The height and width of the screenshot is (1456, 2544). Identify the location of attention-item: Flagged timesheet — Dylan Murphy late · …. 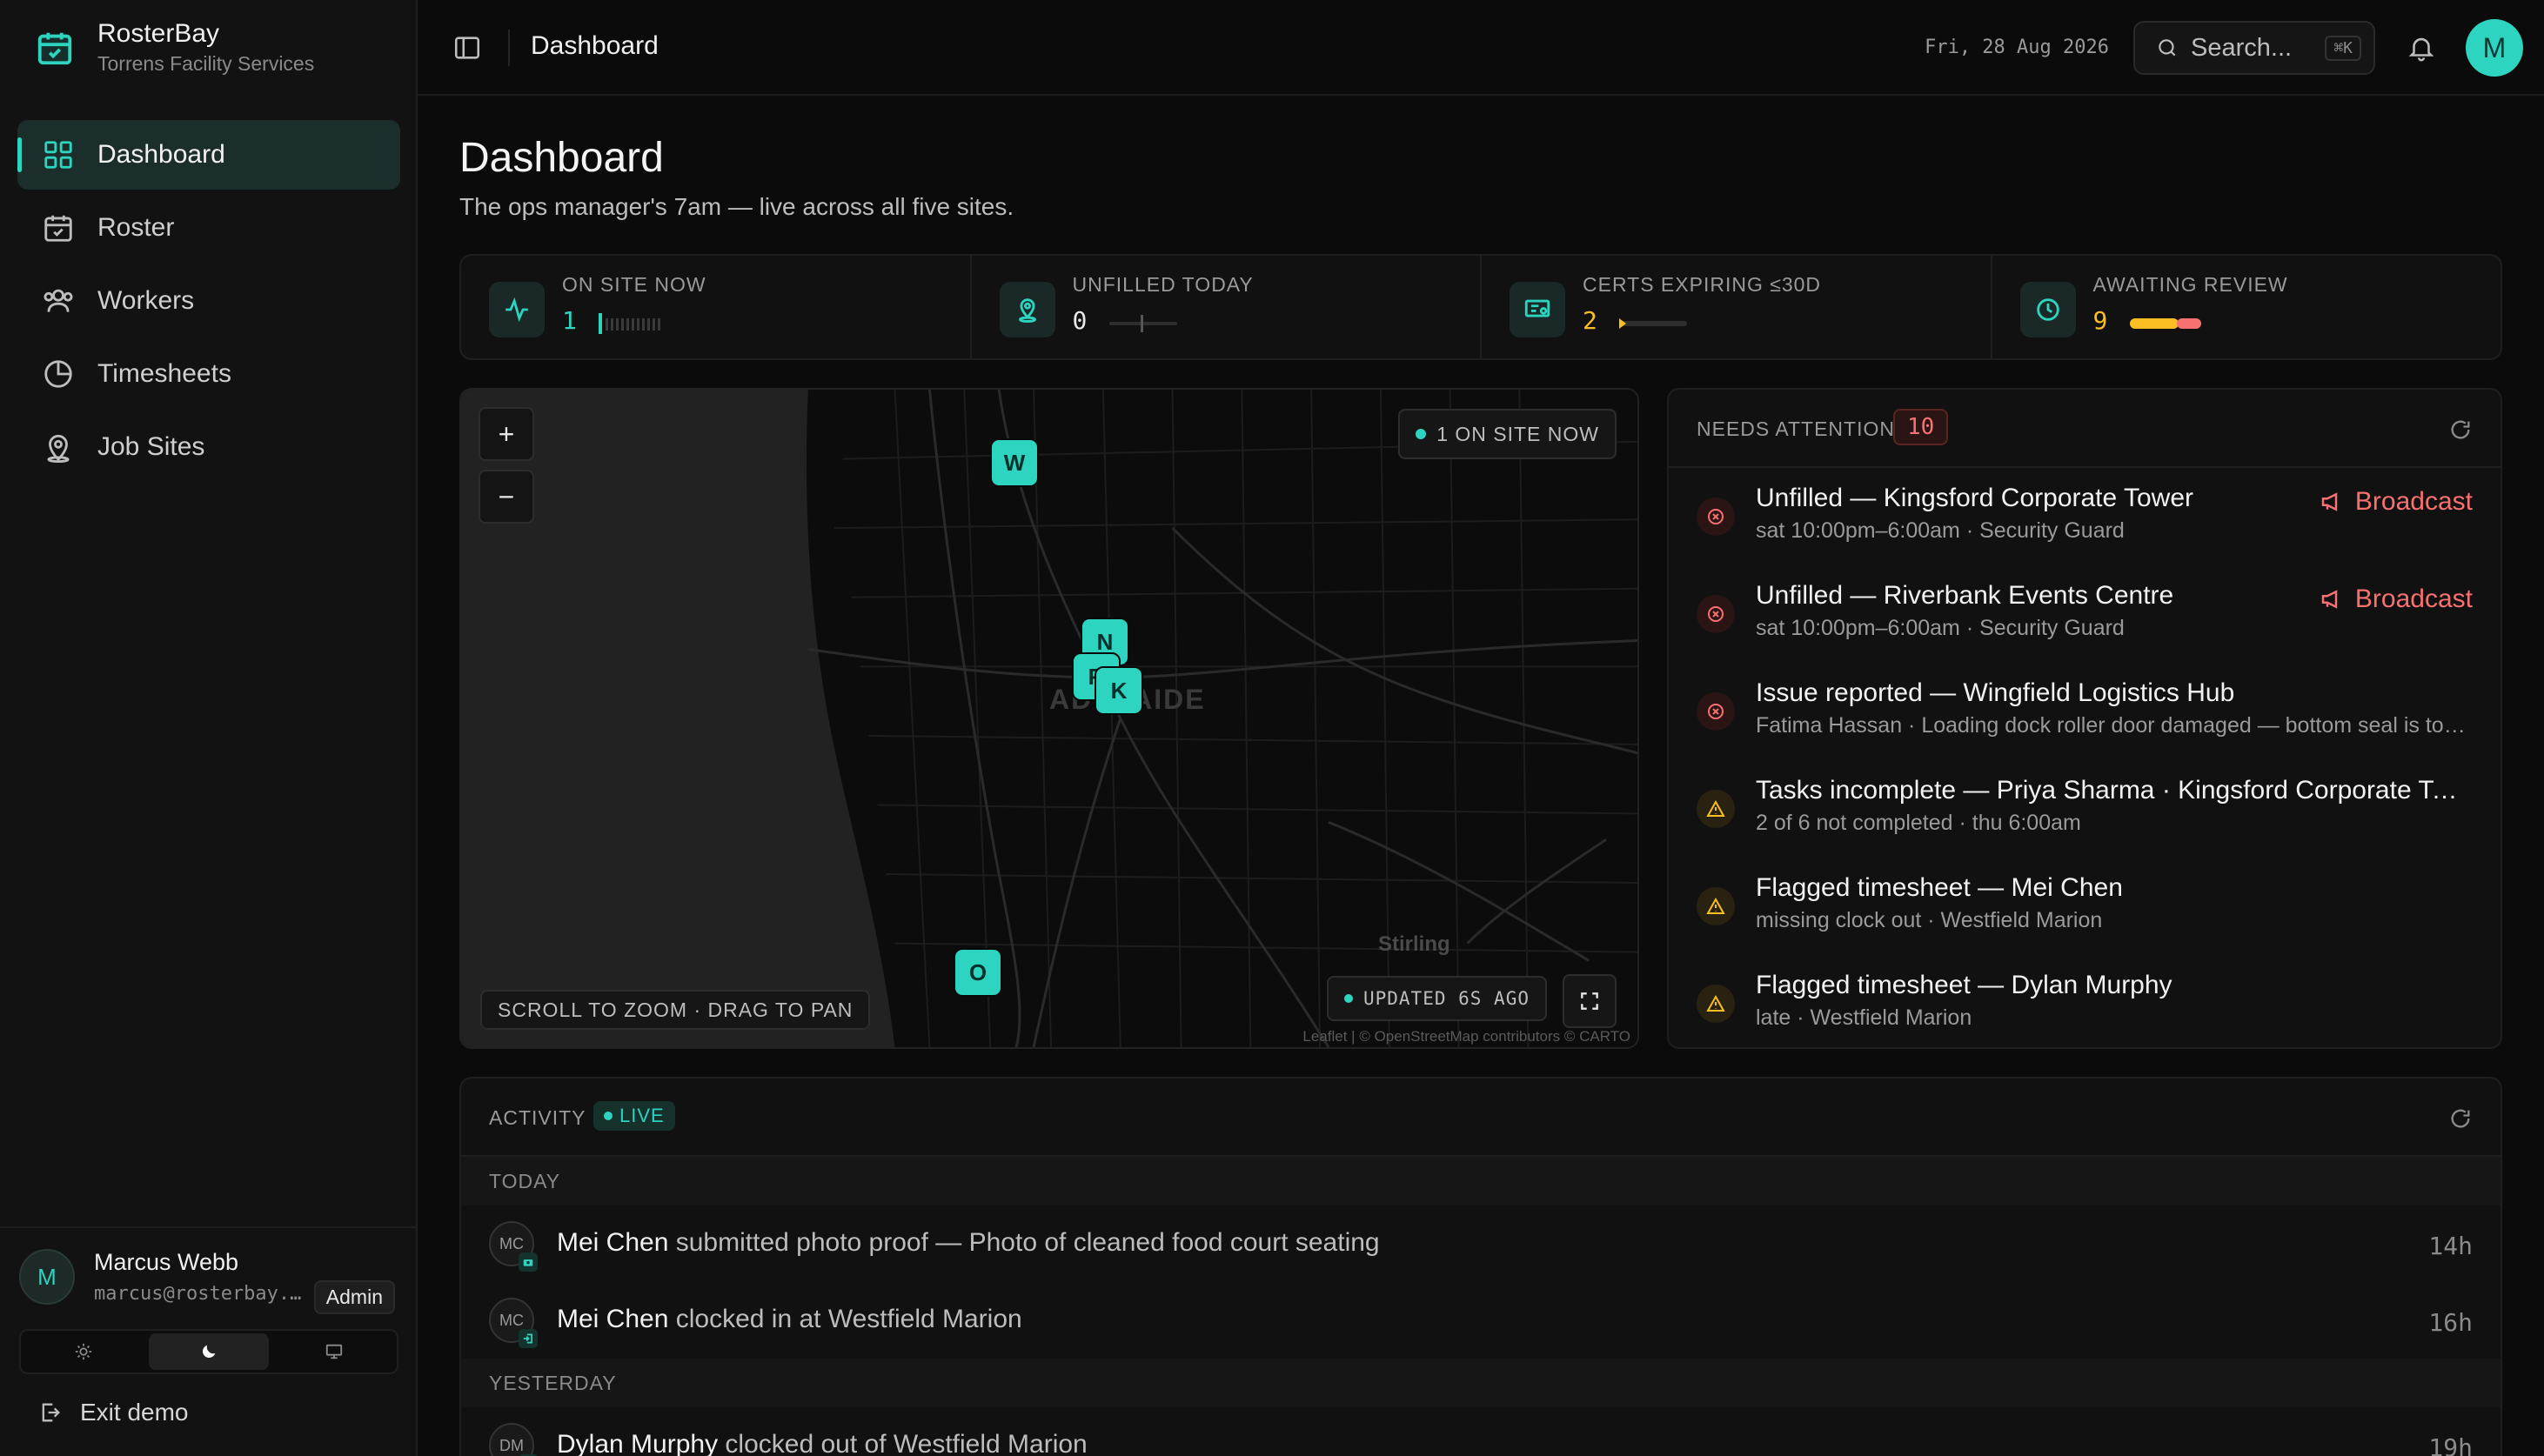
(2084, 1001).